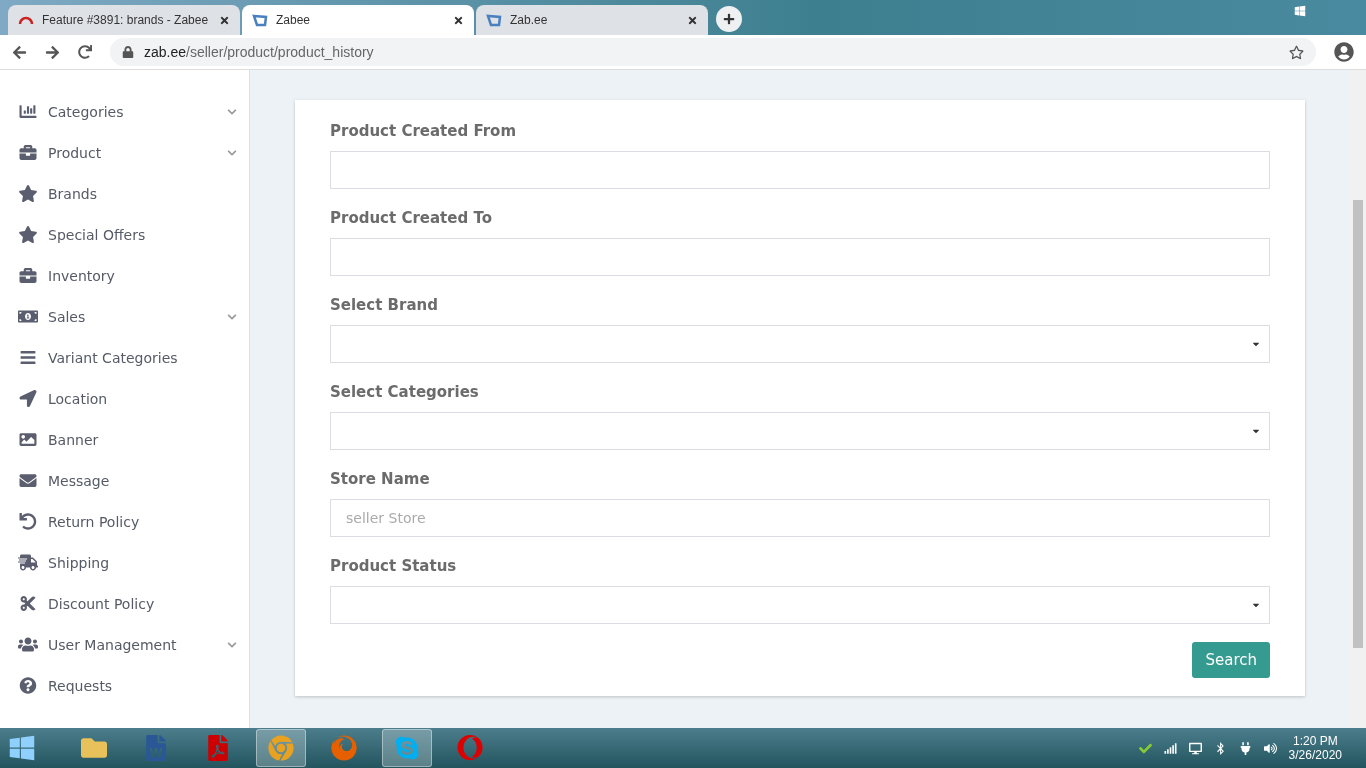  I want to click on sidebar-item: Variant Categories, so click(124, 357).